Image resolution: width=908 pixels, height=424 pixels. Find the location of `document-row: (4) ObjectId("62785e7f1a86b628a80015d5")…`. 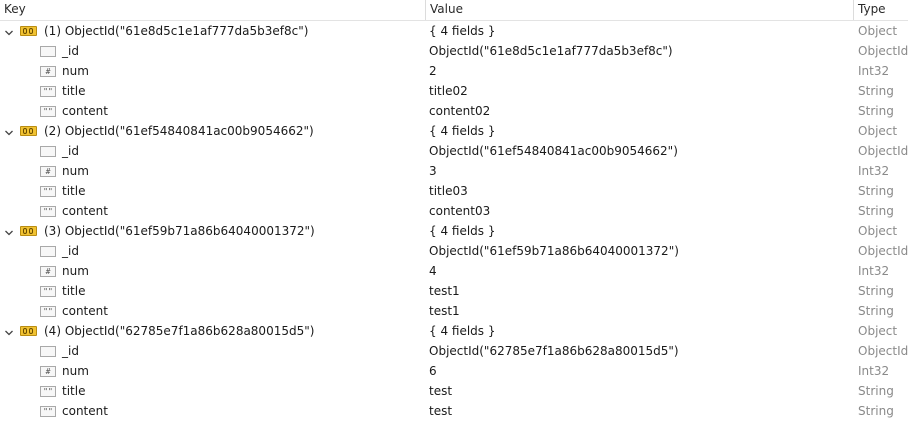

document-row: (4) ObjectId("62785e7f1a86b628a80015d5")… is located at coordinates (454, 331).